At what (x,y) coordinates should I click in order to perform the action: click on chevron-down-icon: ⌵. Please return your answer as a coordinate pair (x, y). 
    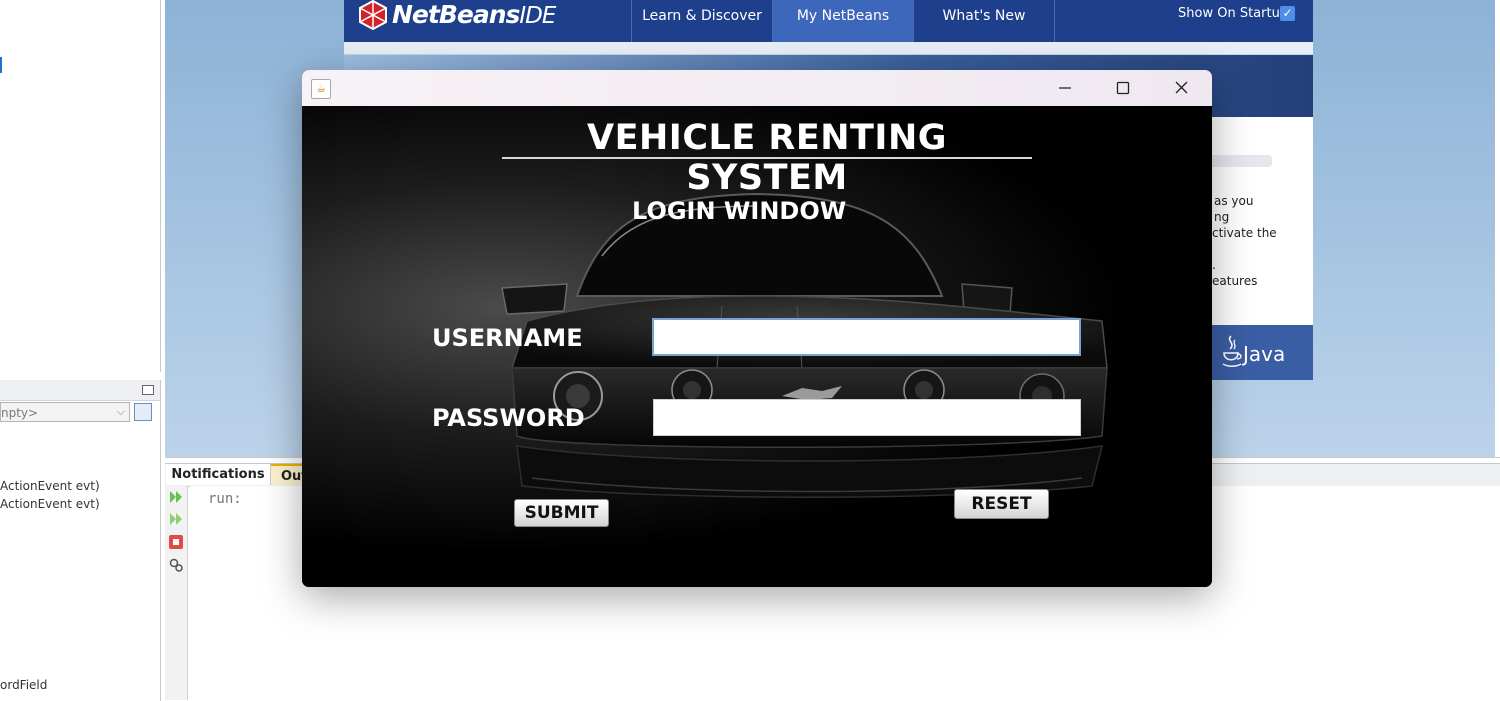
    Looking at the image, I should click on (120, 411).